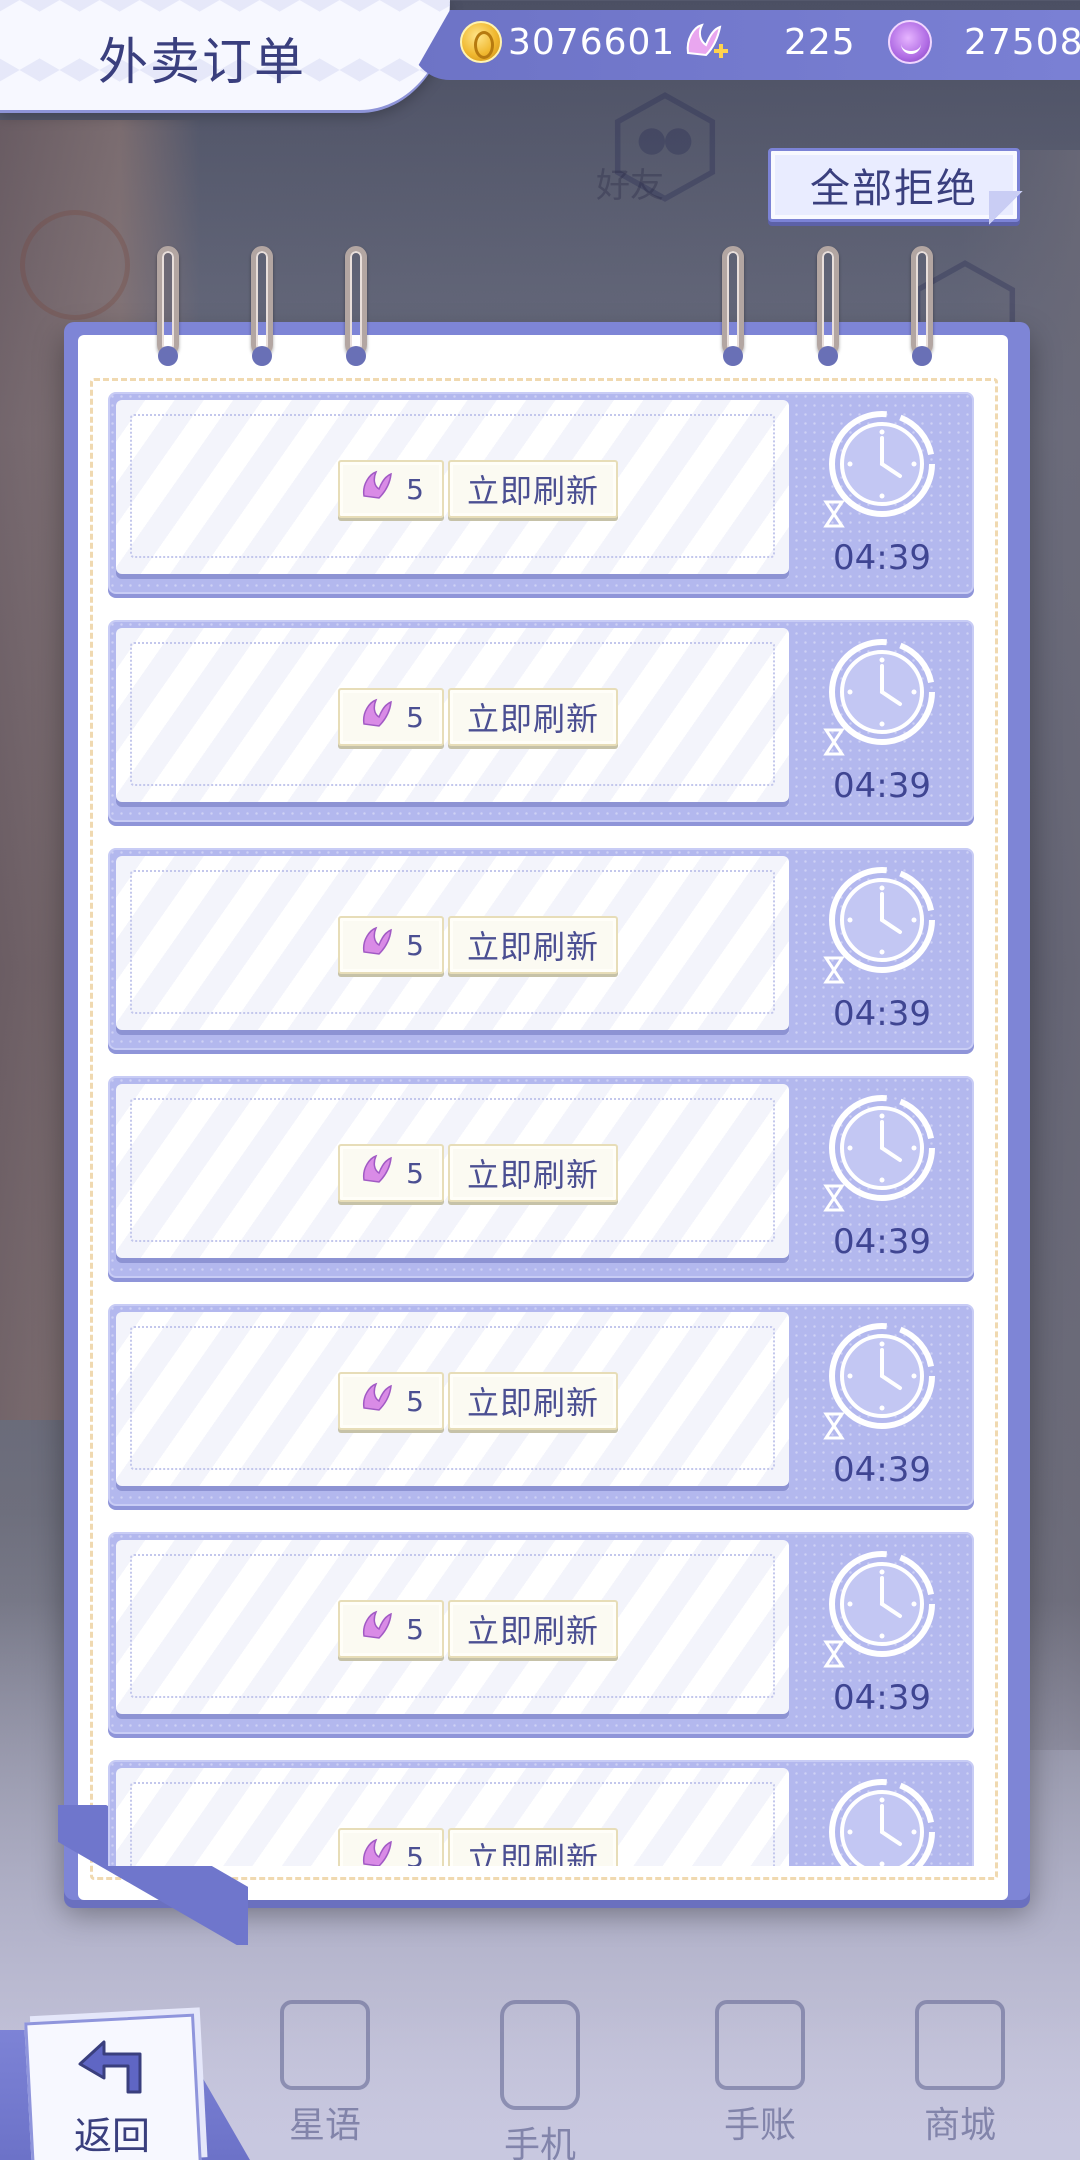  I want to click on gold-coin-icon, so click(481, 42).